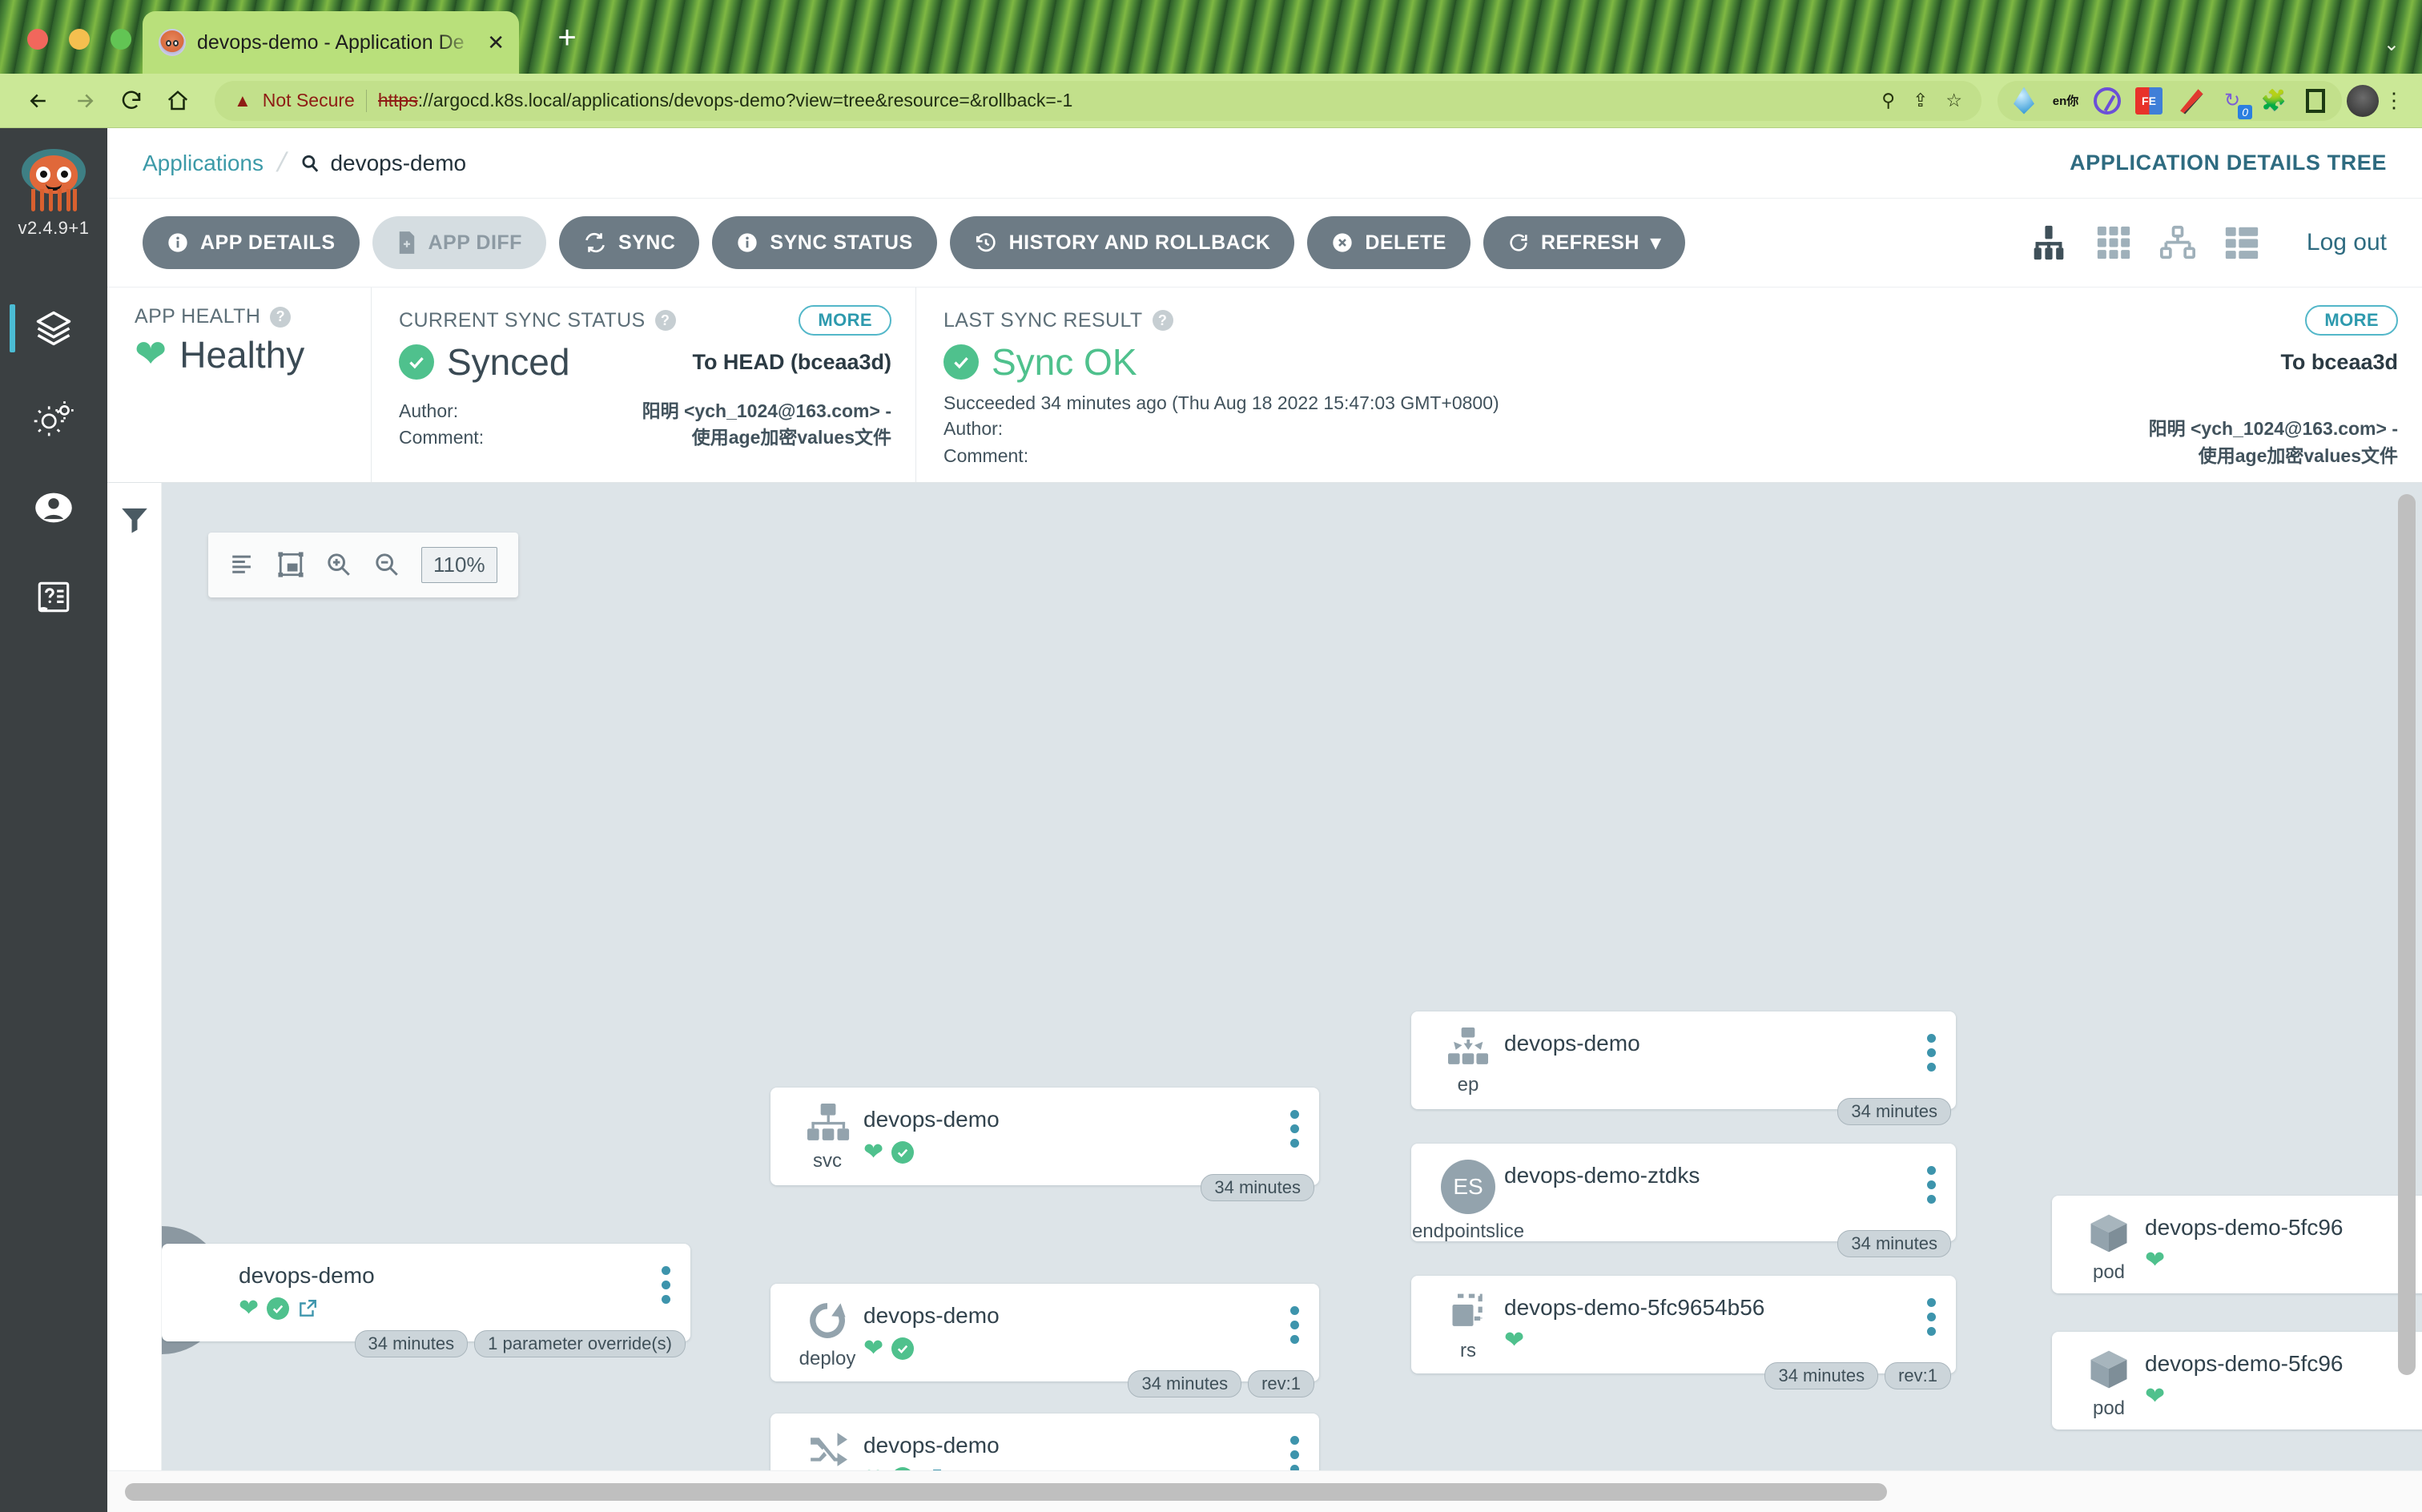  I want to click on app-details-button: APP DETAILS, so click(251, 242).